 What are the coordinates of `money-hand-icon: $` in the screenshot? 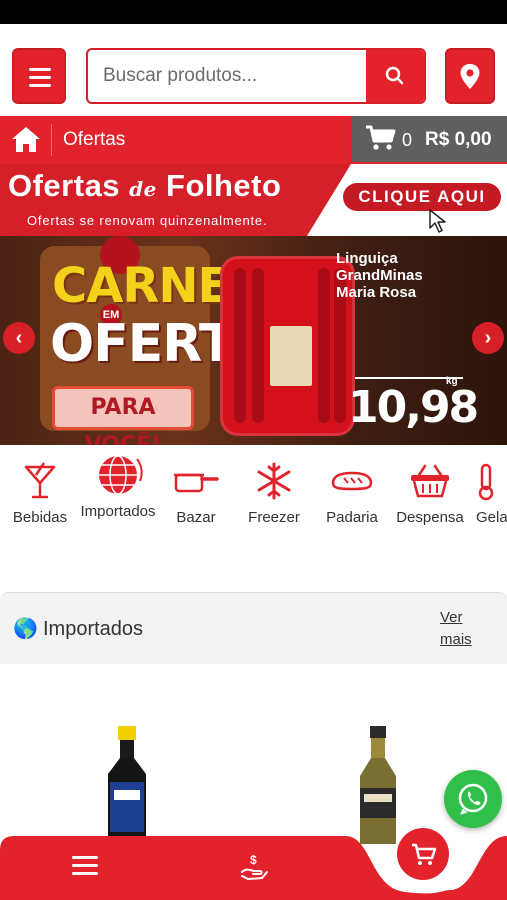 It's located at (254, 867).